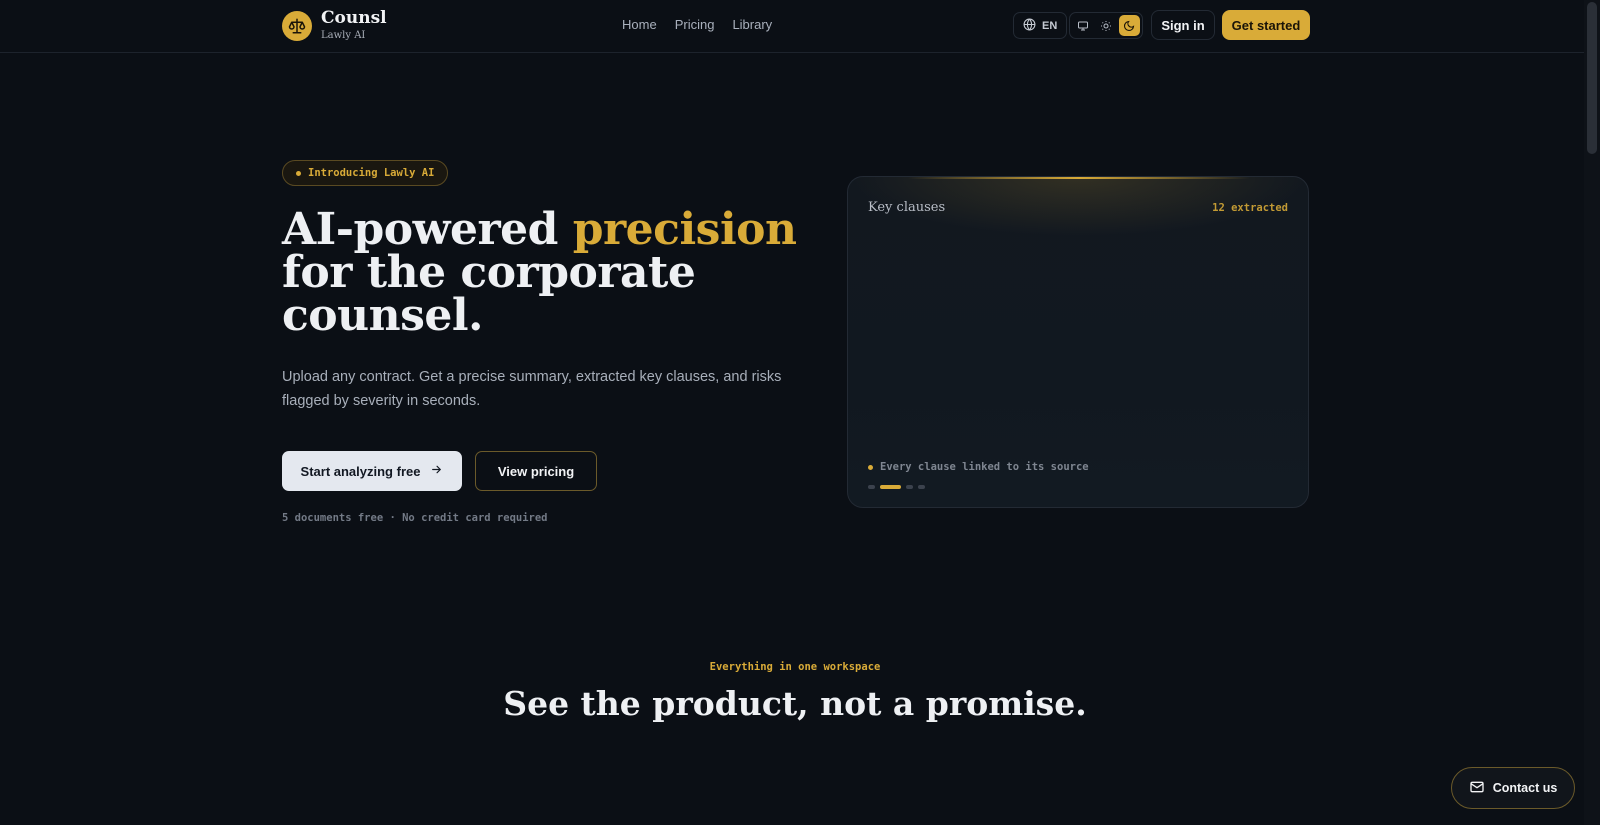 This screenshot has height=825, width=1600. What do you see at coordinates (1029, 26) in the screenshot?
I see `globe-icon` at bounding box center [1029, 26].